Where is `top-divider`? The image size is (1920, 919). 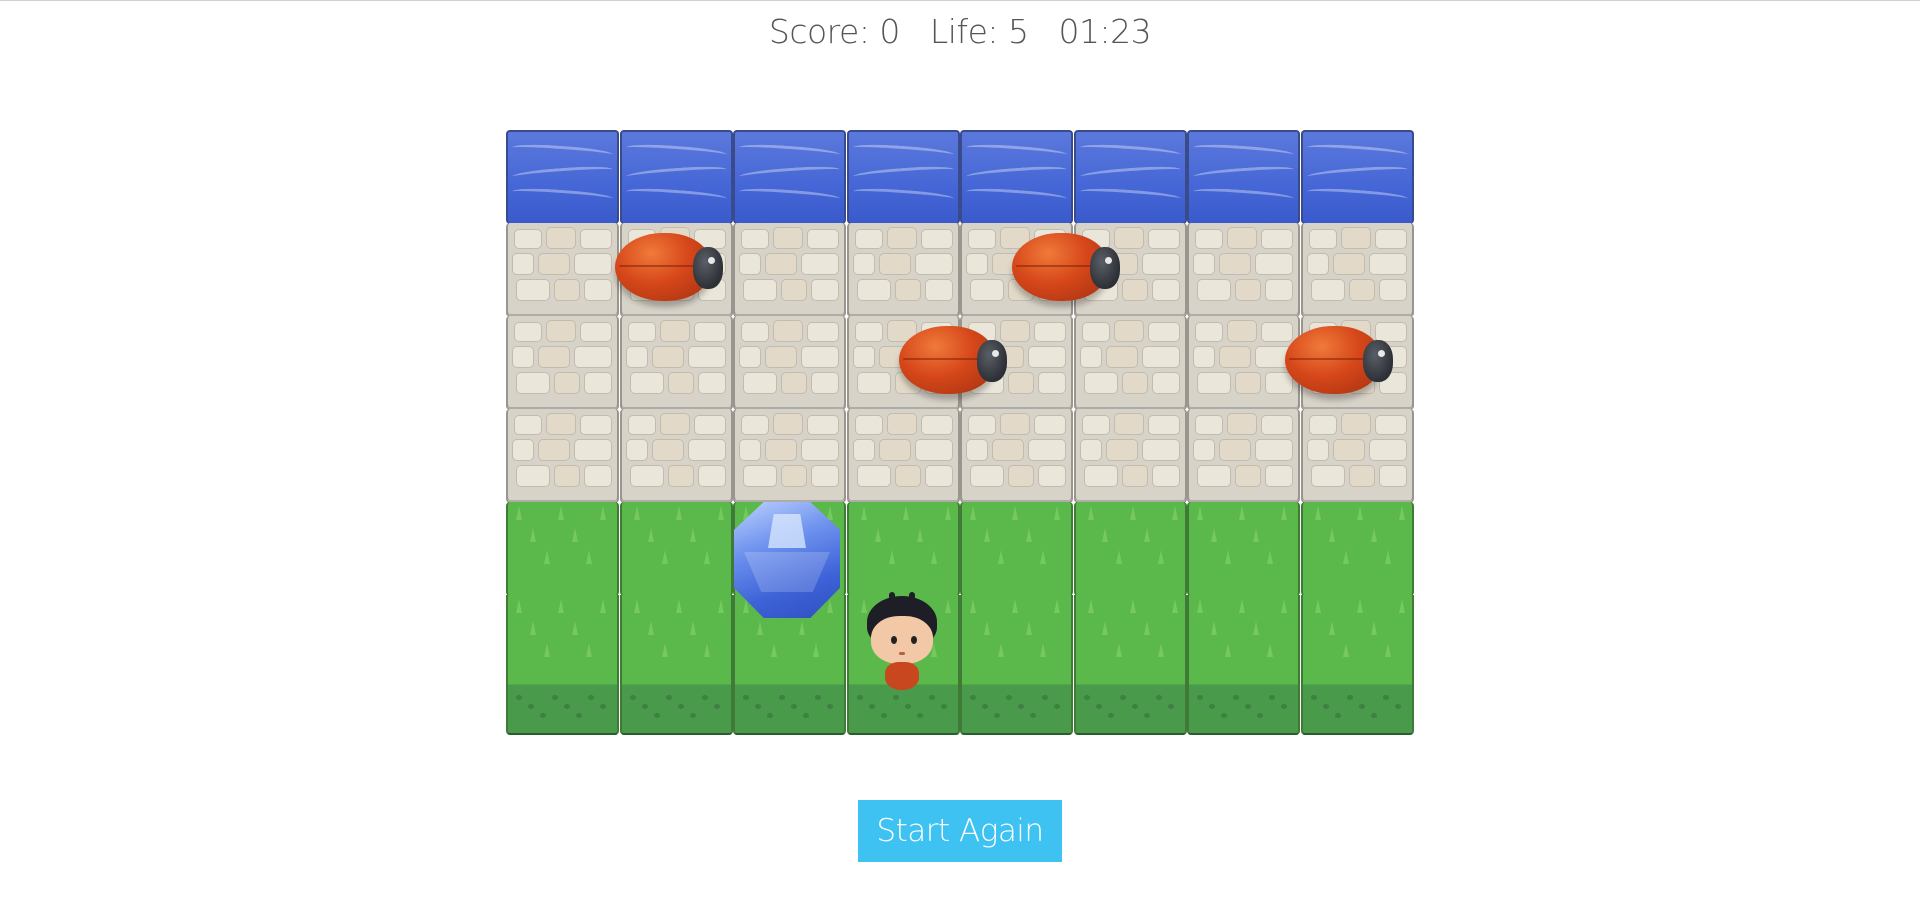
top-divider is located at coordinates (960, 0).